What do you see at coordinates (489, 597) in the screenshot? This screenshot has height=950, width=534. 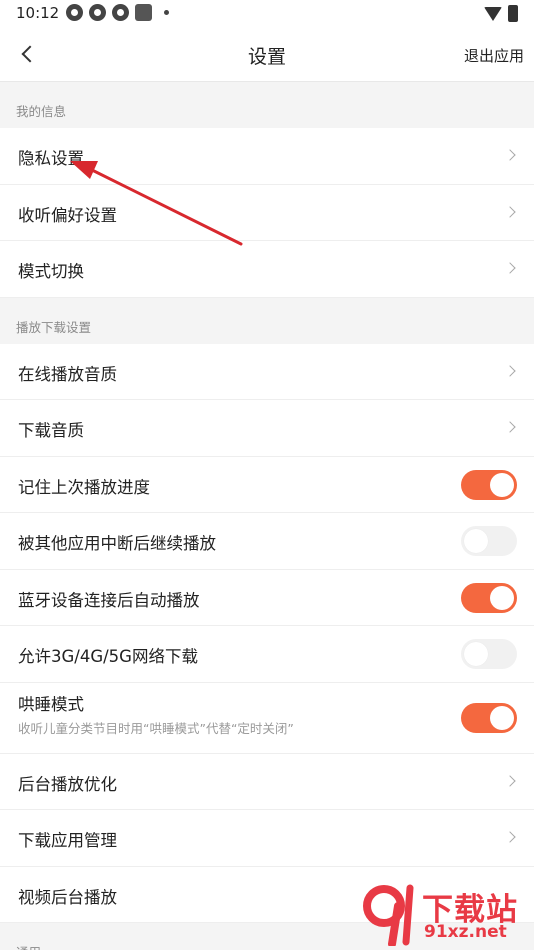 I see `bluetooth-autoplay-toggle` at bounding box center [489, 597].